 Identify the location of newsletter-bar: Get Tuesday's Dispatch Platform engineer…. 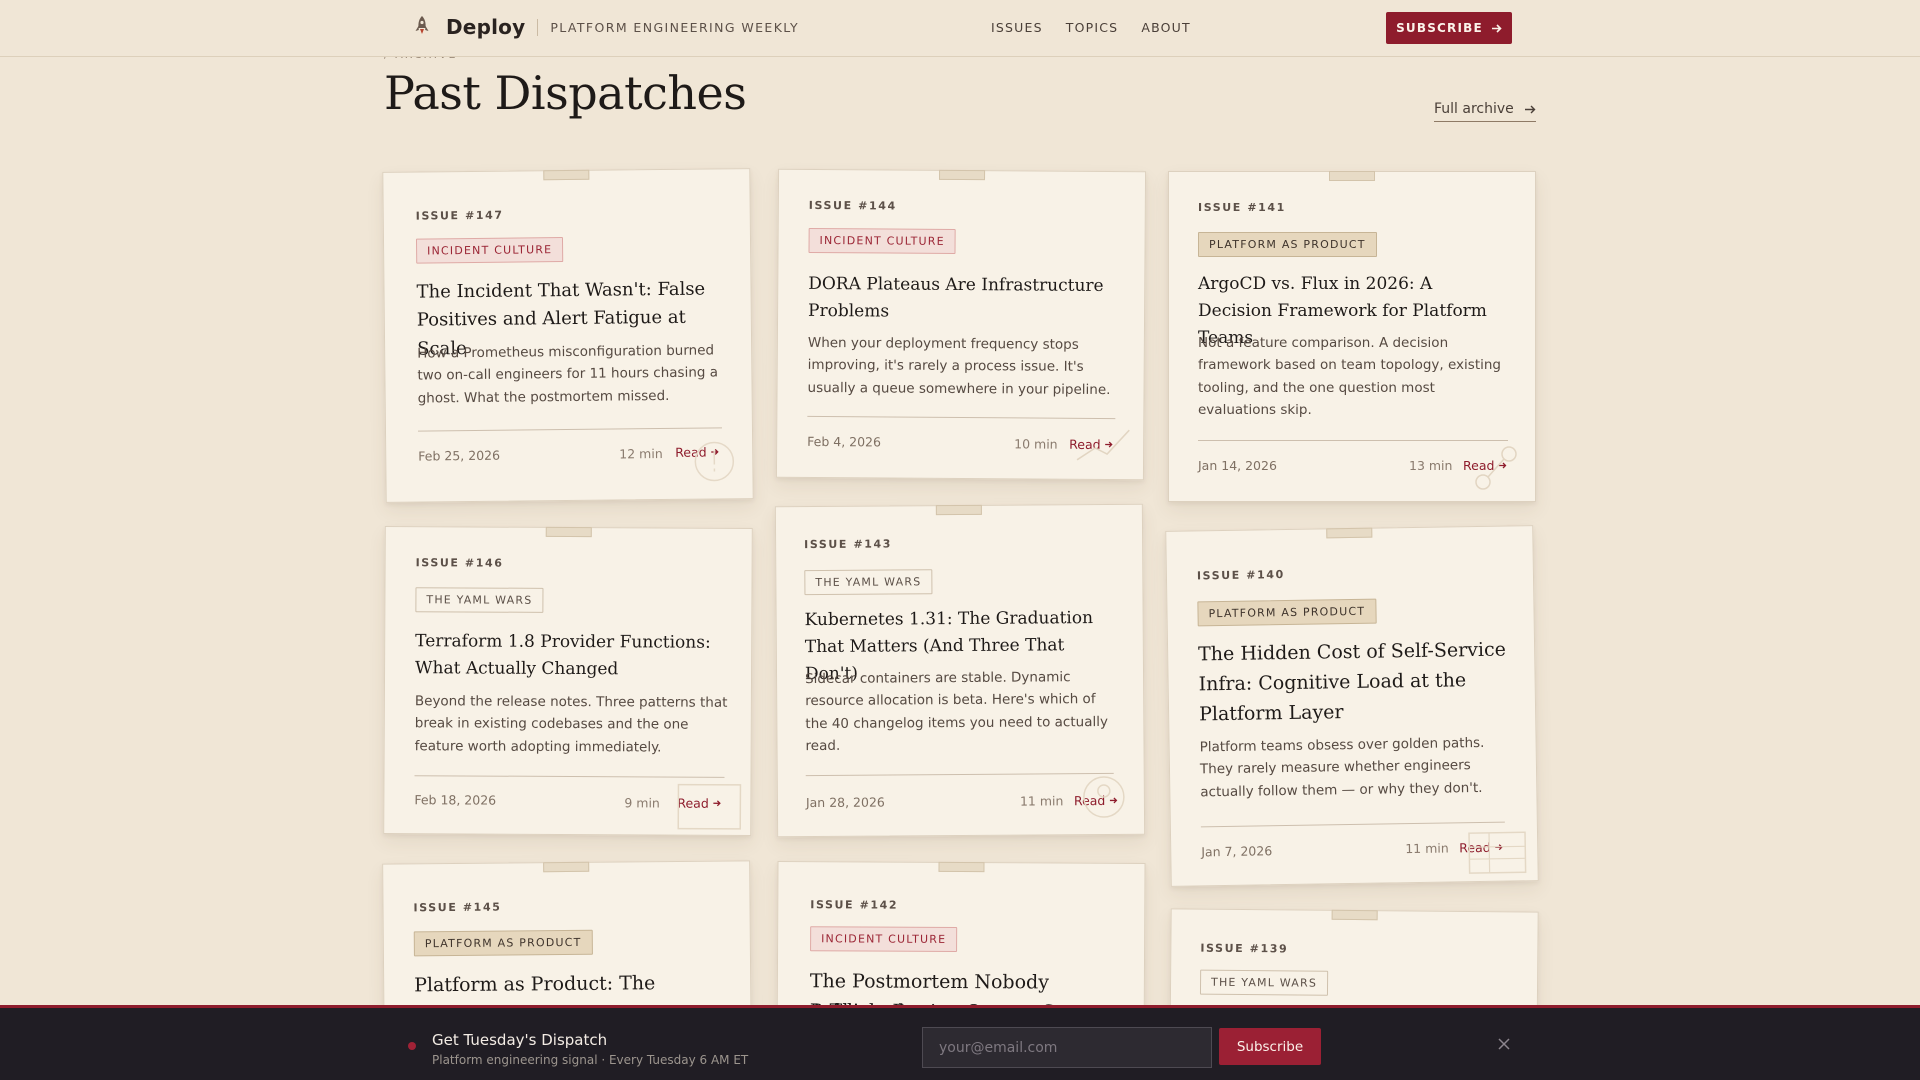
(960, 1042).